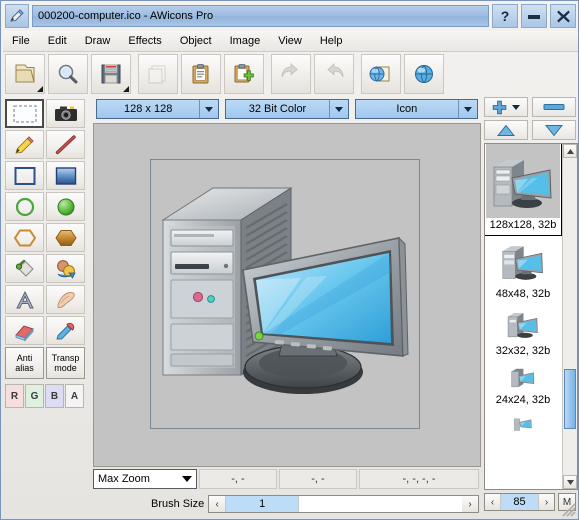 The height and width of the screenshot is (520, 579). I want to click on image-index-next: ›, so click(546, 502).